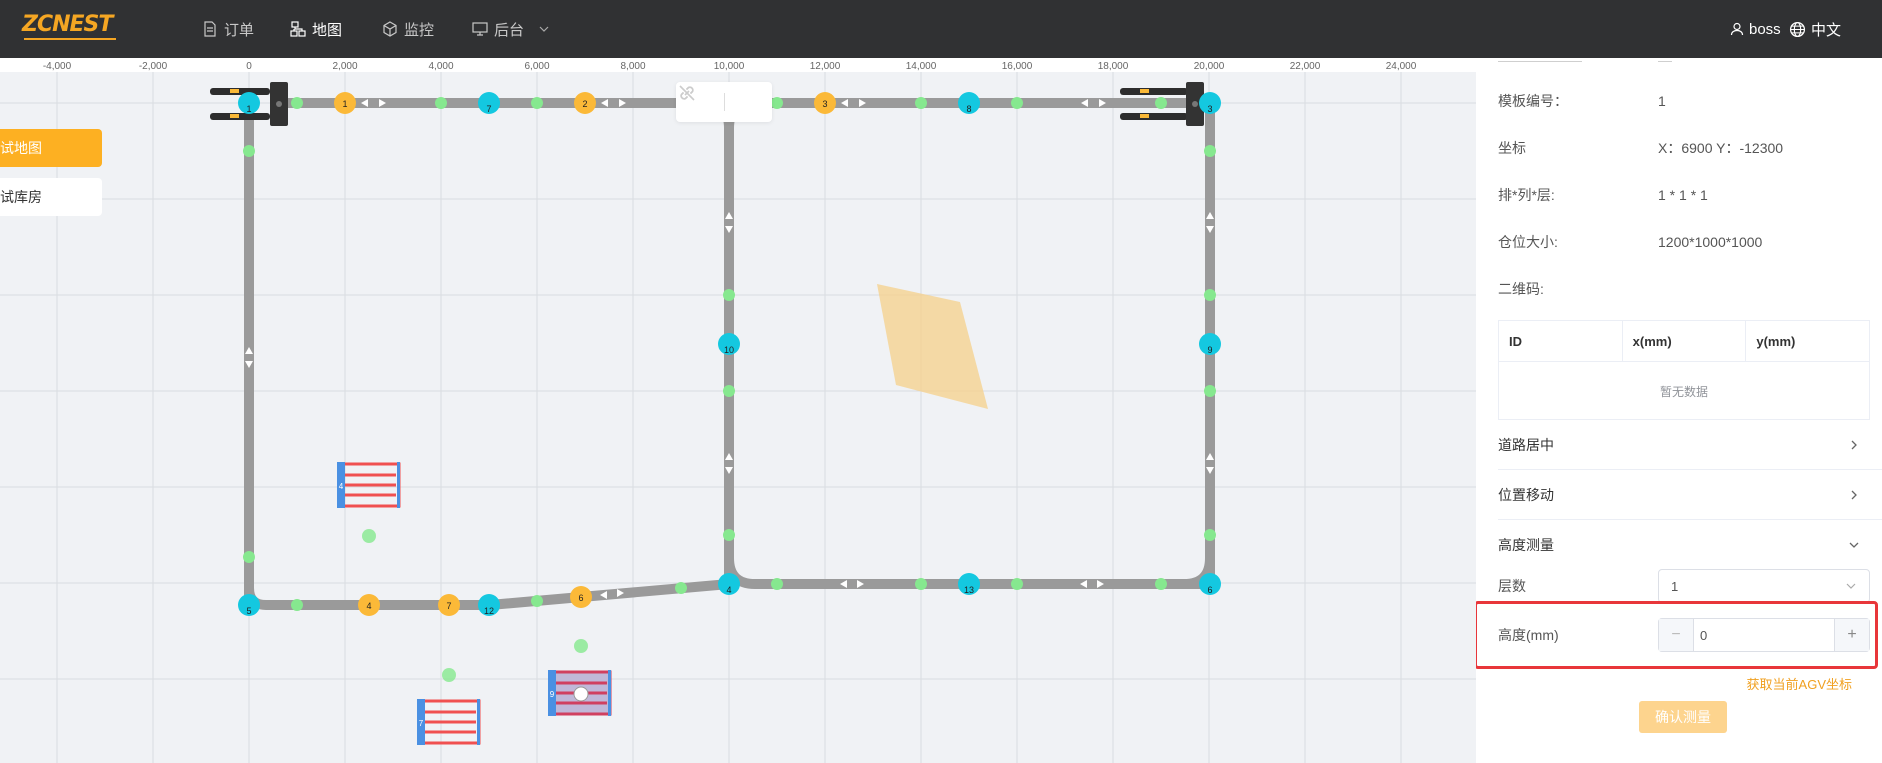 The height and width of the screenshot is (763, 1882). Describe the element at coordinates (968, 109) in the screenshot. I see `node-label: 8` at that location.